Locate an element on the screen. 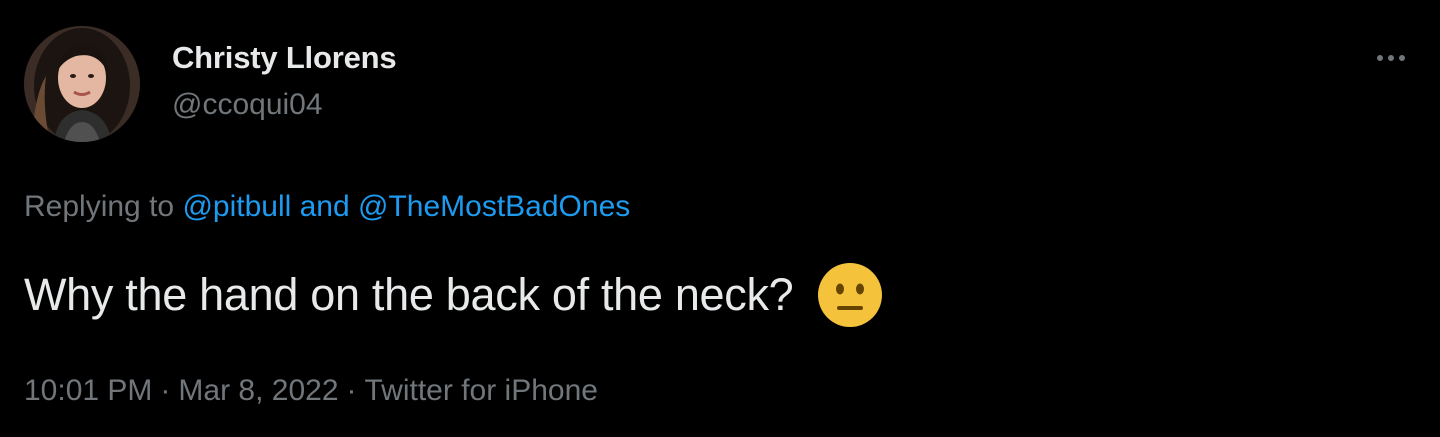  tweet-meta: 10:01 PM · Mar 8, 2022 · Twitter for iPhone is located at coordinates (311, 391).